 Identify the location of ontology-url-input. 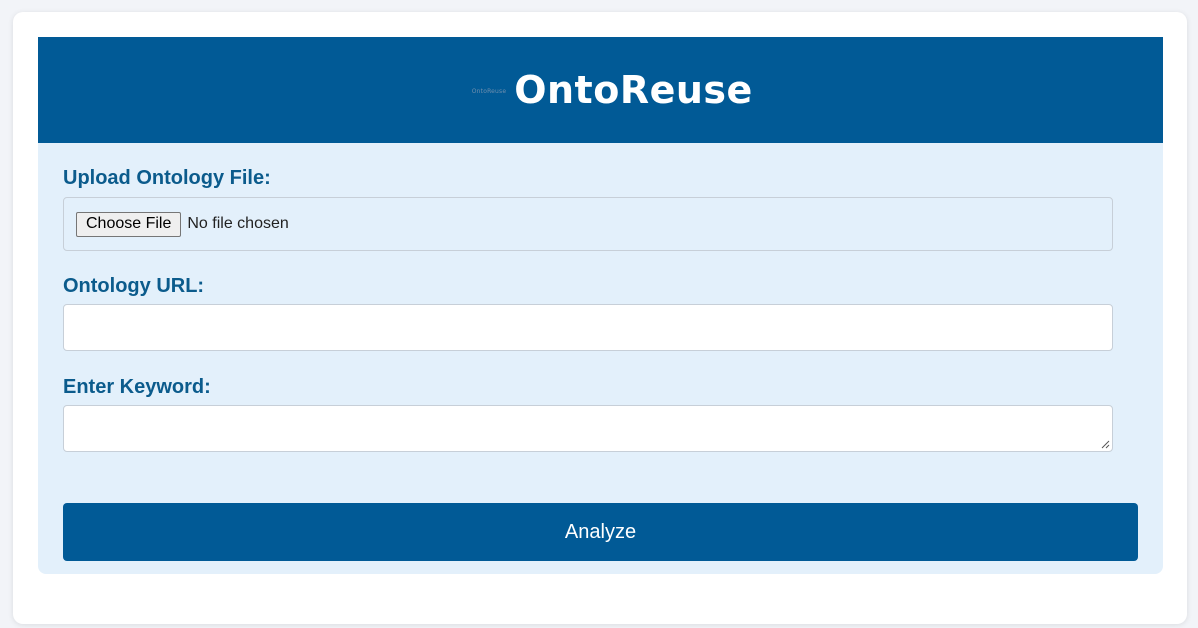
(588, 327).